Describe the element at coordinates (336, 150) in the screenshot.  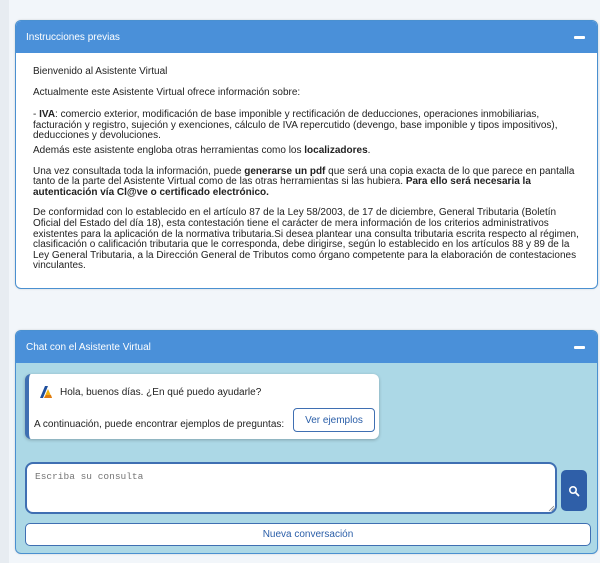
I see `tools-bold: localizadores` at that location.